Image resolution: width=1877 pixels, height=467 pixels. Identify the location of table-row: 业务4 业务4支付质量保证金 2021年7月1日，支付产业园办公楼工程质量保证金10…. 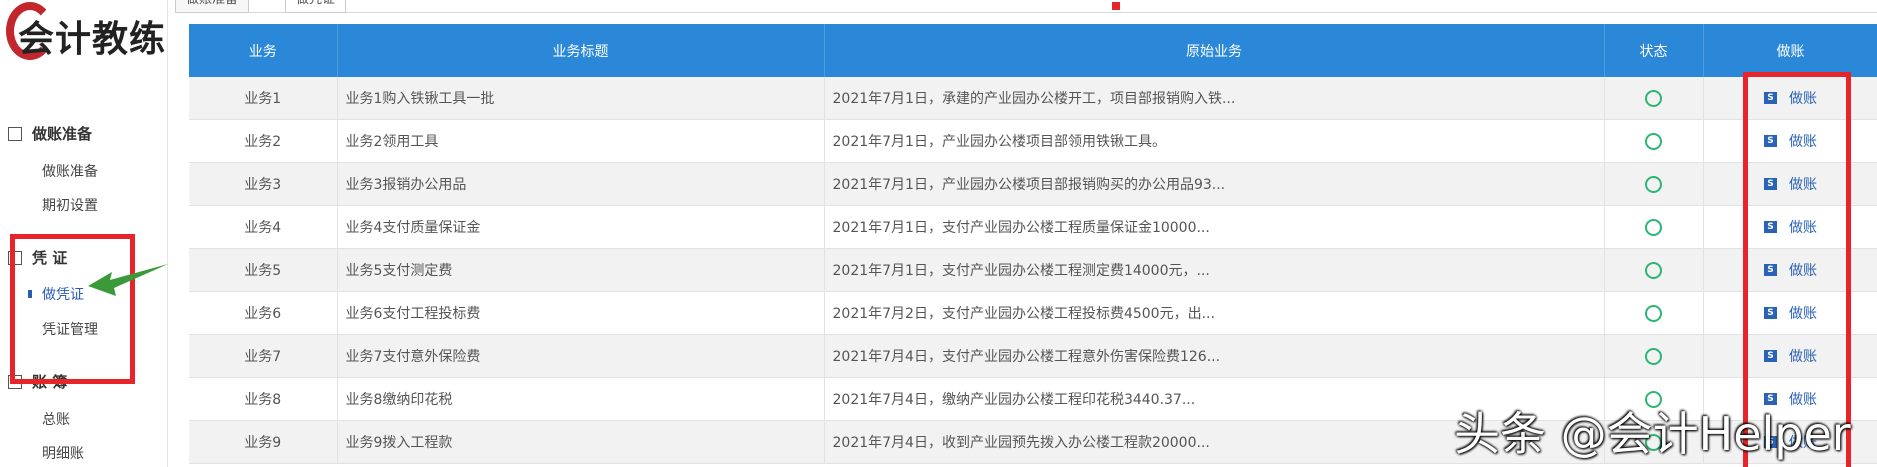
(1033, 227).